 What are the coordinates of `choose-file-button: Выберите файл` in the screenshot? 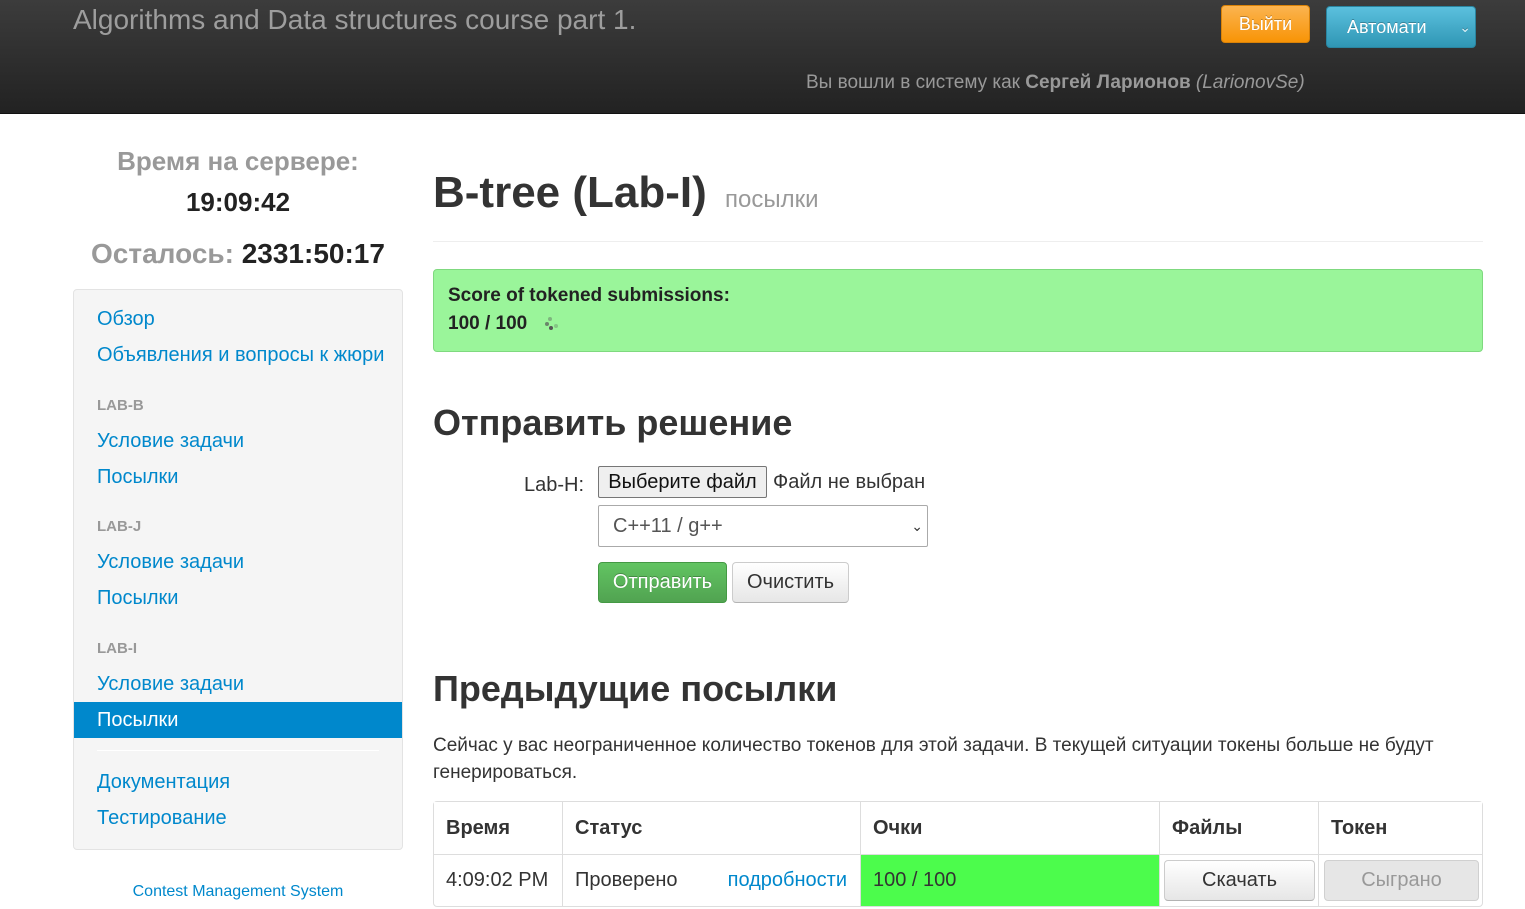 It's located at (682, 482).